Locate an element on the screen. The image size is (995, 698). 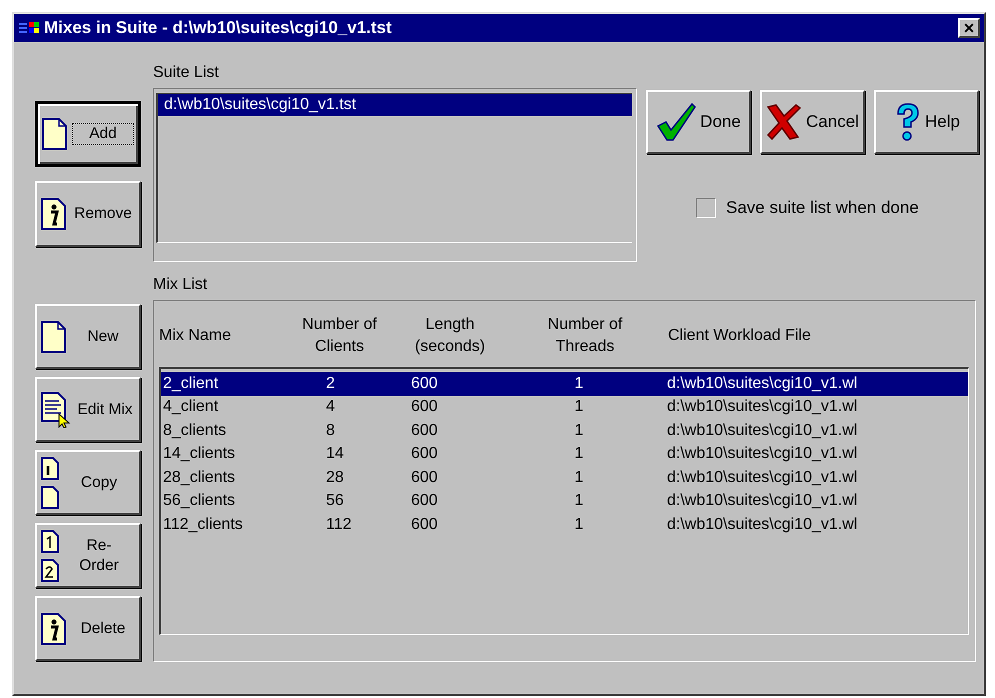
side-button: Remove is located at coordinates (88, 214).